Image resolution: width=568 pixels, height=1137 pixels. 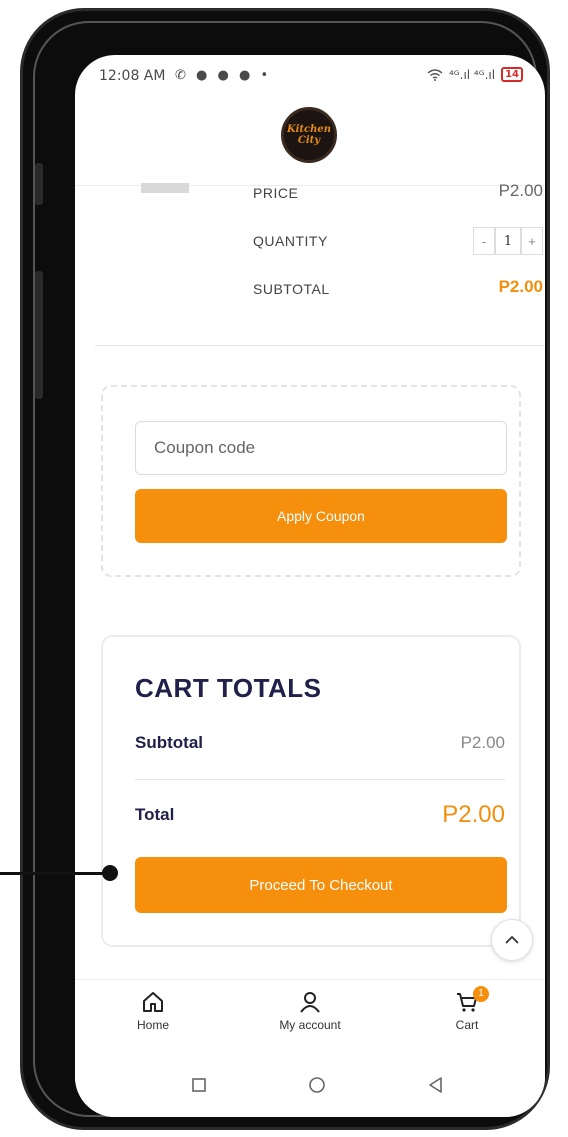 I want to click on nav-item-home: Home, so click(x=153, y=1011).